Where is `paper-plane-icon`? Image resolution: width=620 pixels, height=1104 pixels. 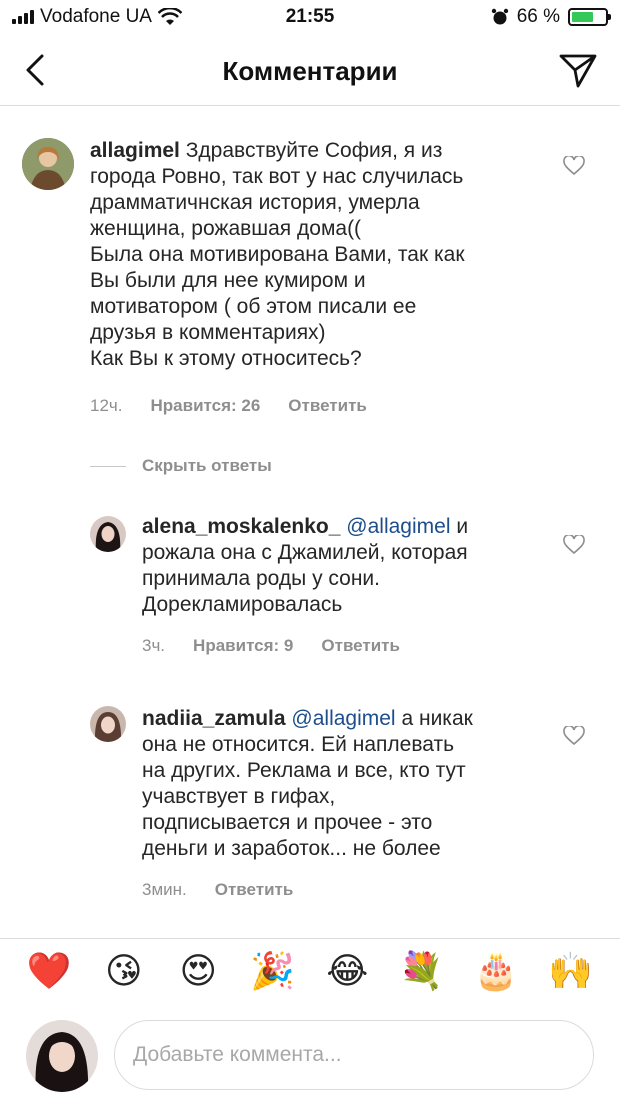 paper-plane-icon is located at coordinates (578, 70).